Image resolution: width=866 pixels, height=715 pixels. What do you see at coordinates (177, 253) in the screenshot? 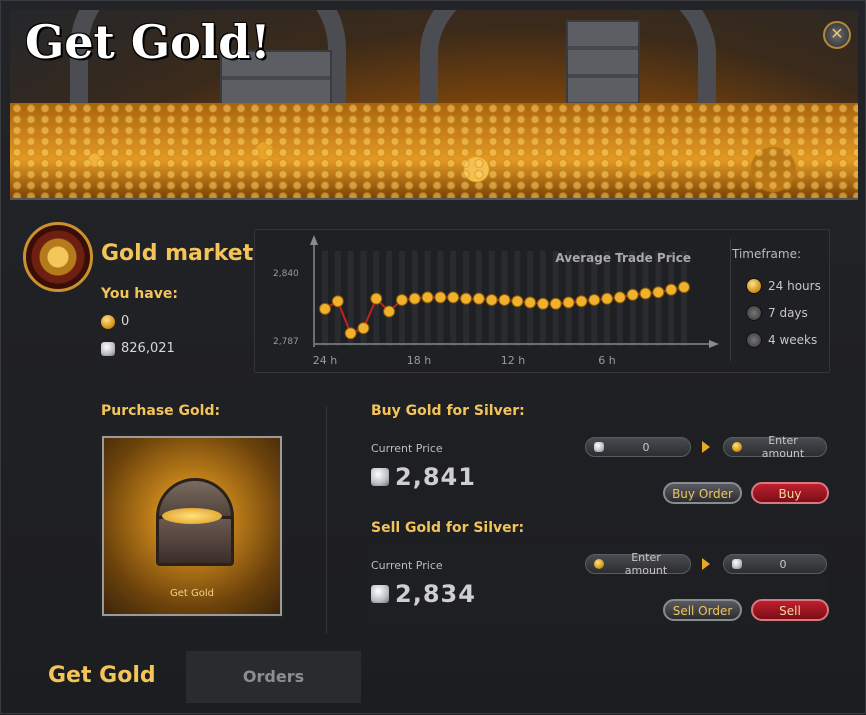
I see `gold-market-title: Gold market` at bounding box center [177, 253].